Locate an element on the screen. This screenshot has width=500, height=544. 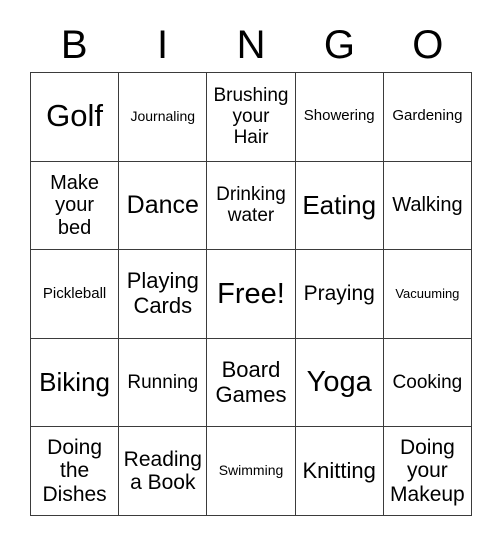
bingo-cell-o1: Gardening is located at coordinates (427, 117).